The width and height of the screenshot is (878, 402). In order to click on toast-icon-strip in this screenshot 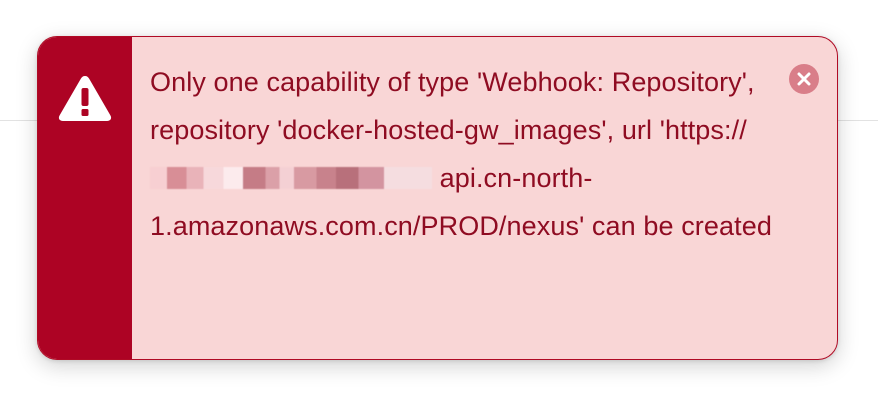, I will do `click(85, 198)`.